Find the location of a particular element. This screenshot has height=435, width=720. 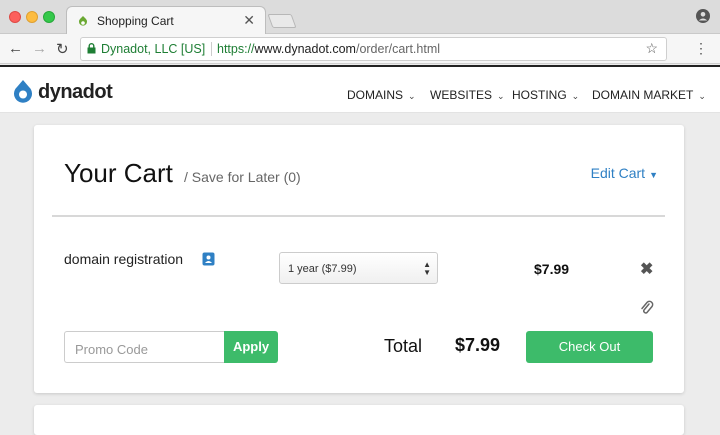

profile-icon is located at coordinates (703, 16).